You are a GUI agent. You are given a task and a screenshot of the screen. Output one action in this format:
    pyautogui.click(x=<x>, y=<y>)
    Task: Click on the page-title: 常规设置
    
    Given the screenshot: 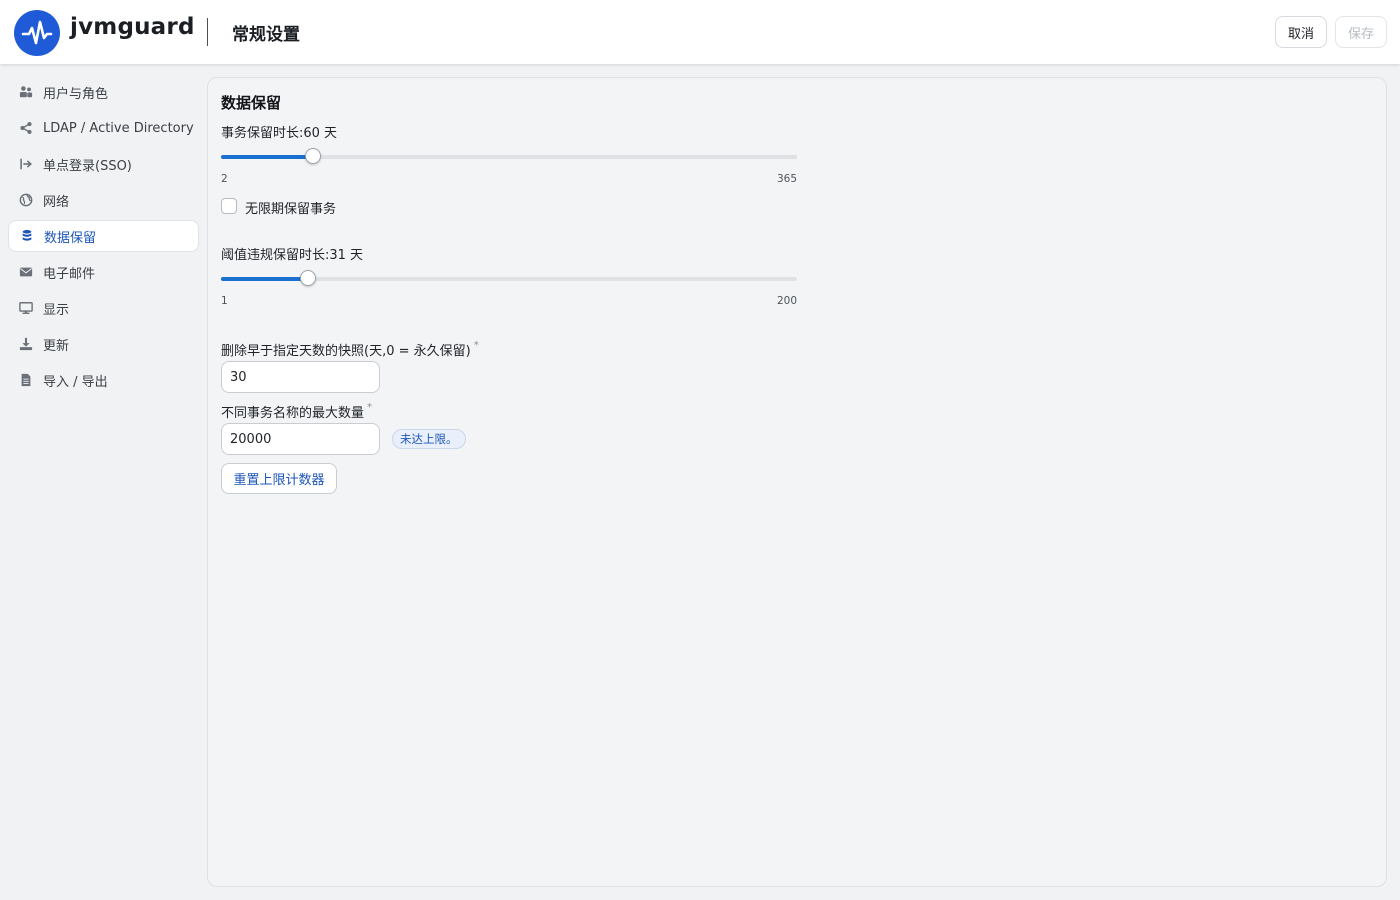 What is the action you would take?
    pyautogui.click(x=266, y=35)
    